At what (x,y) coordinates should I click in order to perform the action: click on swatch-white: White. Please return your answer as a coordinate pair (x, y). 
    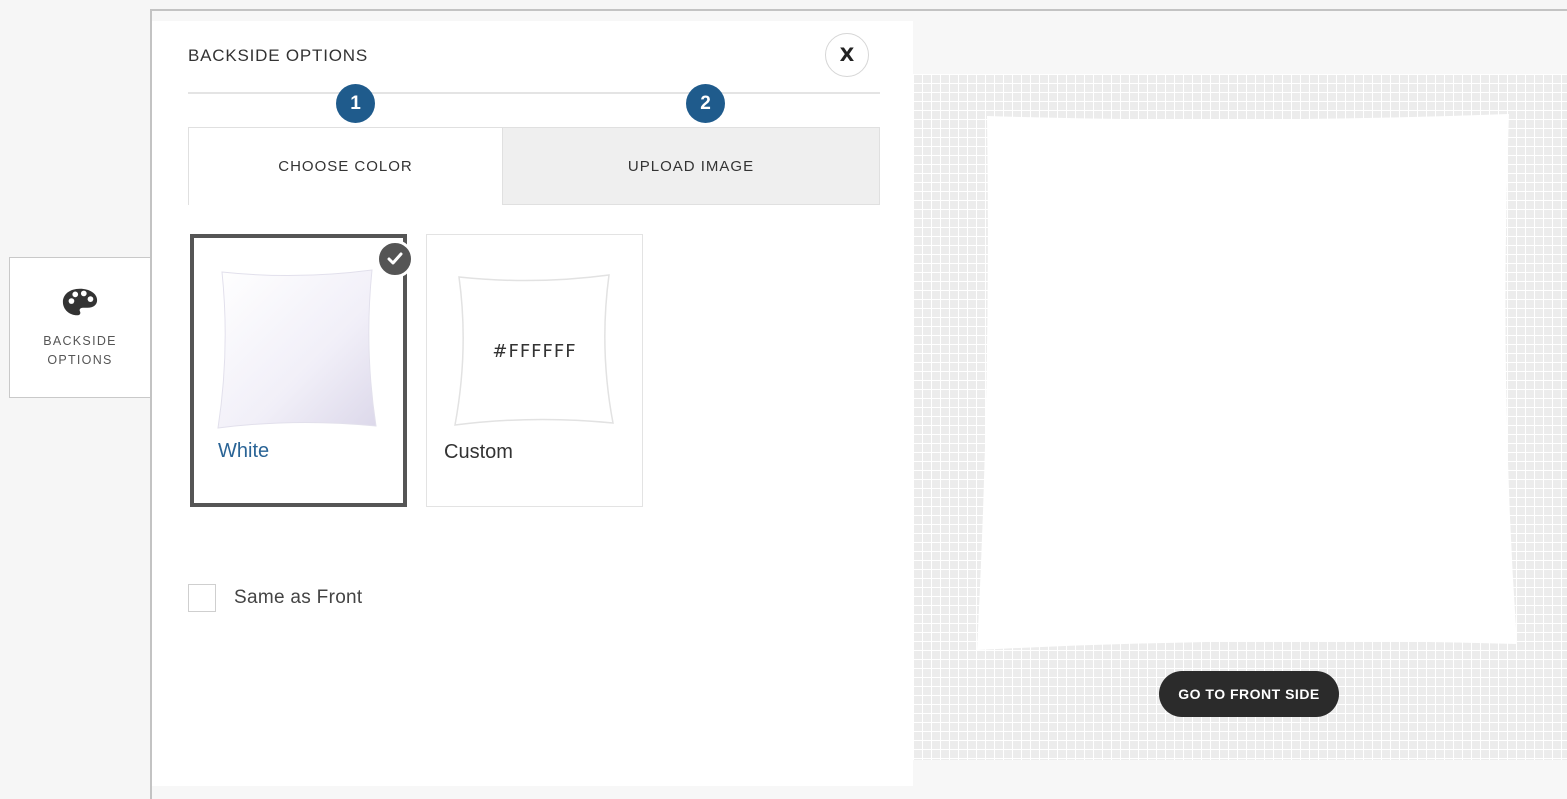
    Looking at the image, I should click on (298, 370).